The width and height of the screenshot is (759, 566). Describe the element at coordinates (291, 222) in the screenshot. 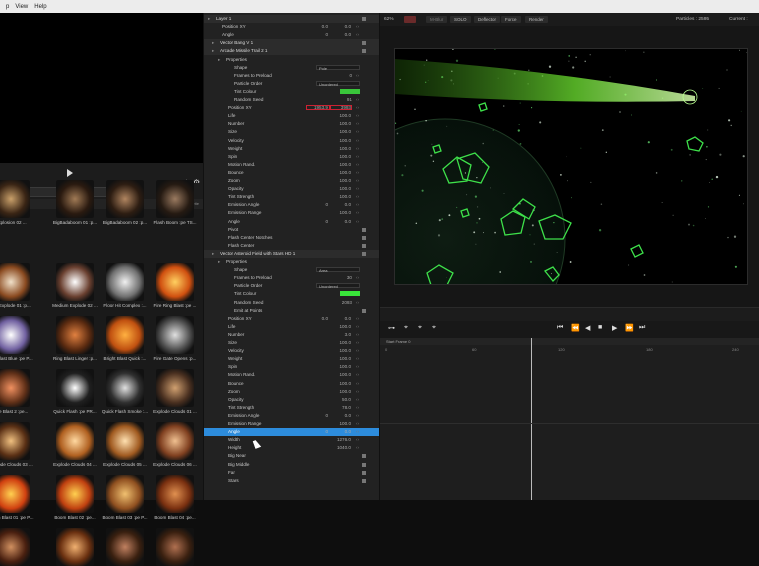

I see `property-row: Angle 0 0.0 ‹›` at that location.